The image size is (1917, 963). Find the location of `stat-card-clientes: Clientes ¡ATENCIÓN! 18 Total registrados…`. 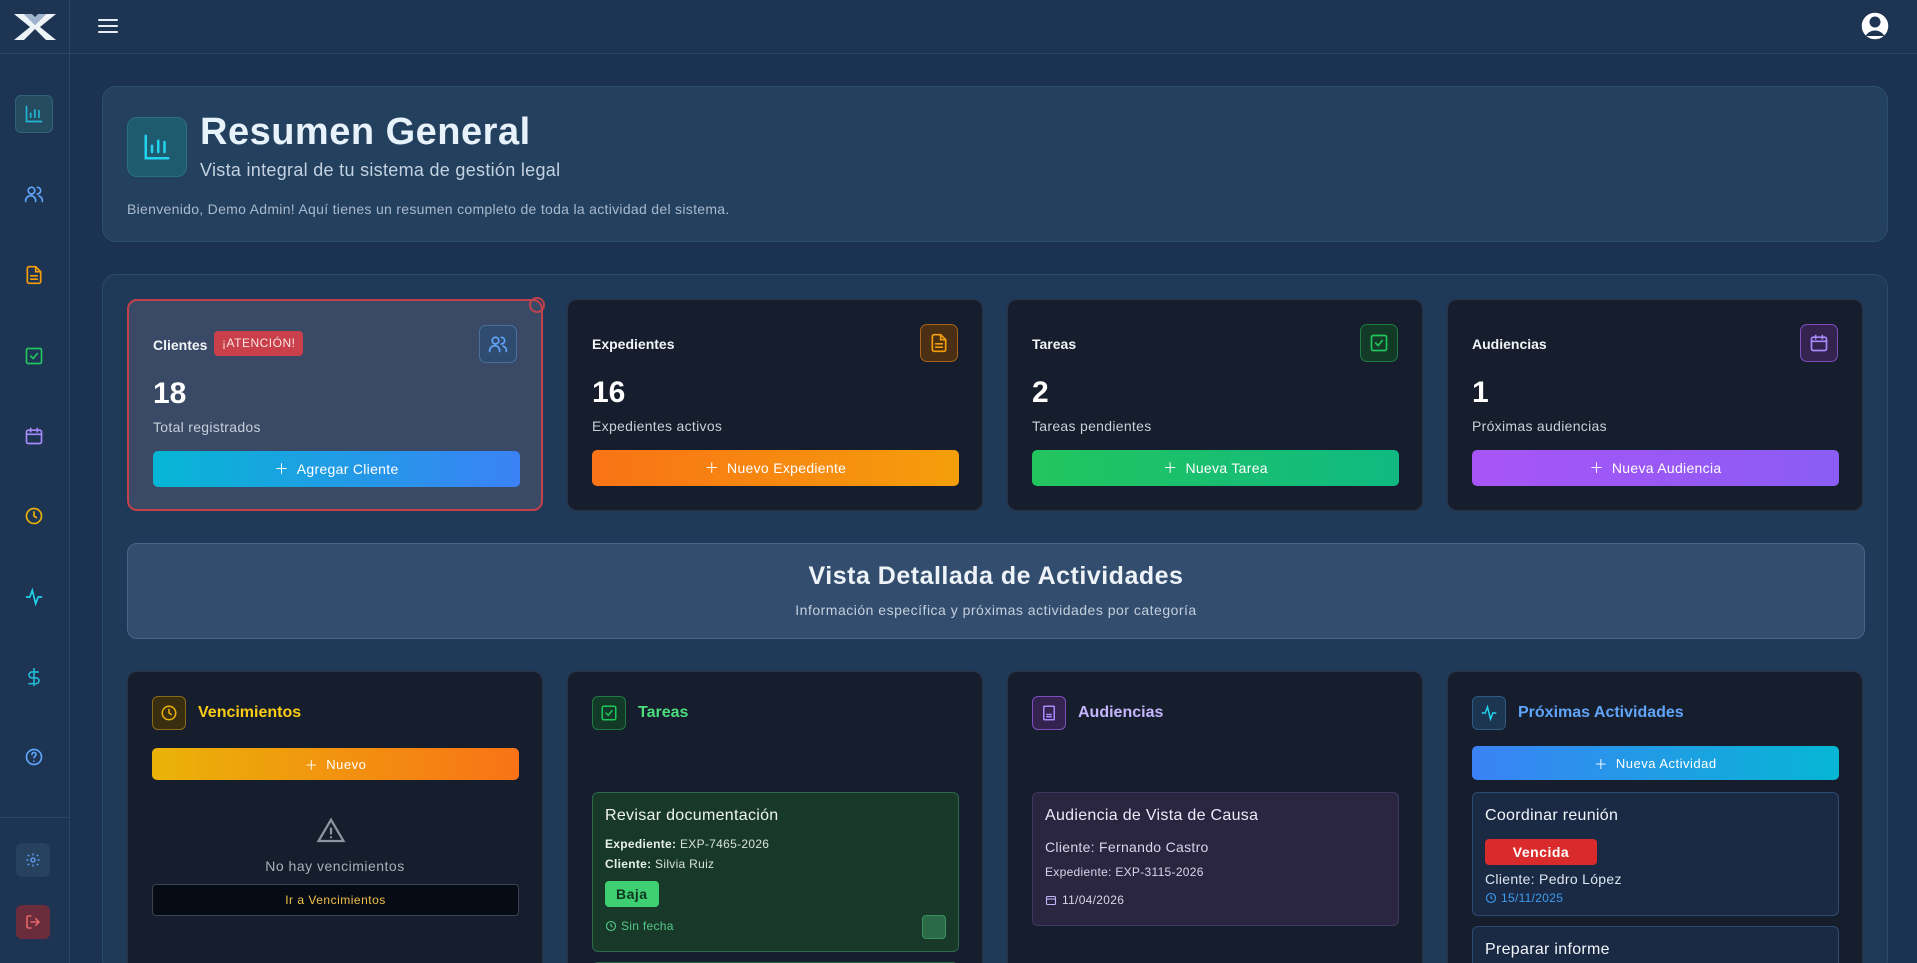

stat-card-clientes: Clientes ¡ATENCIÓN! 18 Total registrados… is located at coordinates (336, 404).